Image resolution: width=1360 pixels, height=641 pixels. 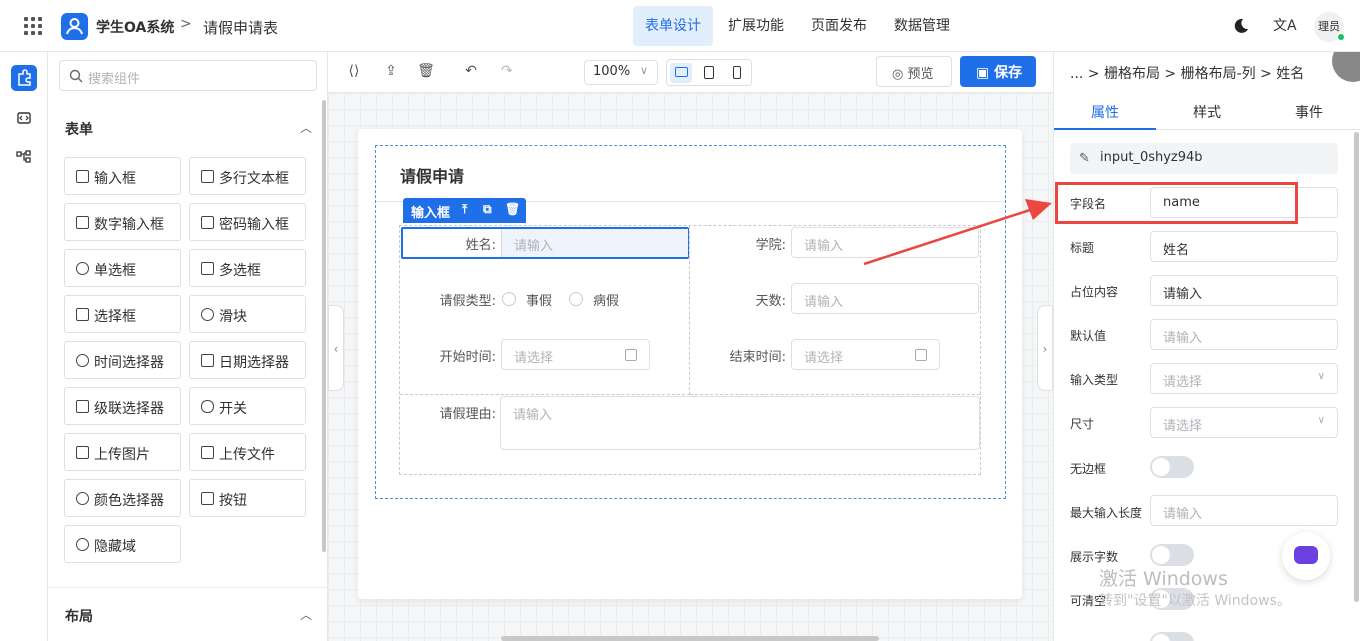 I want to click on borderless-switch, so click(x=1172, y=467).